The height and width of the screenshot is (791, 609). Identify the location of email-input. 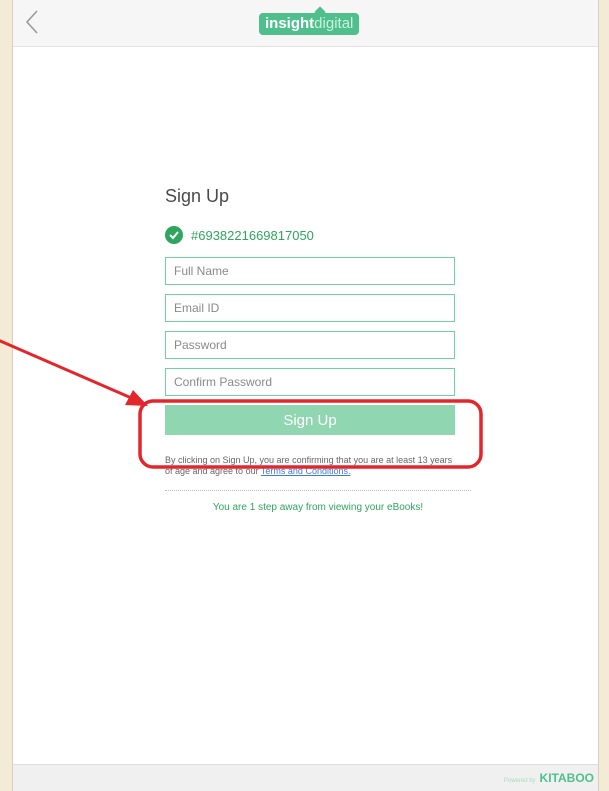
(310, 308).